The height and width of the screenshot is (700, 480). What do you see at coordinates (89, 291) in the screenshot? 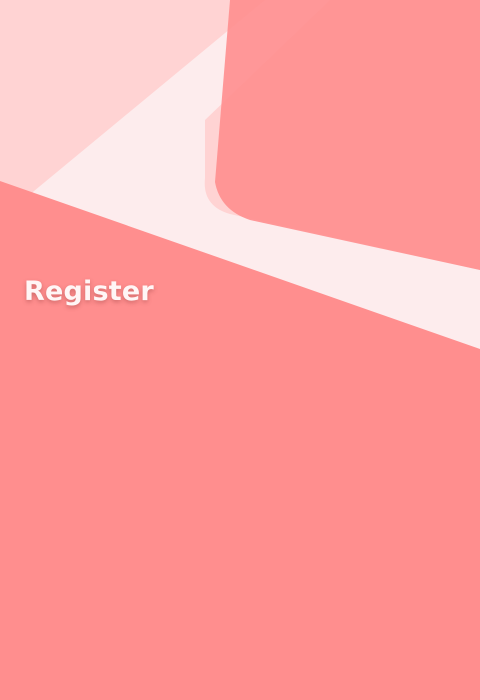
I see `page-title: Register` at bounding box center [89, 291].